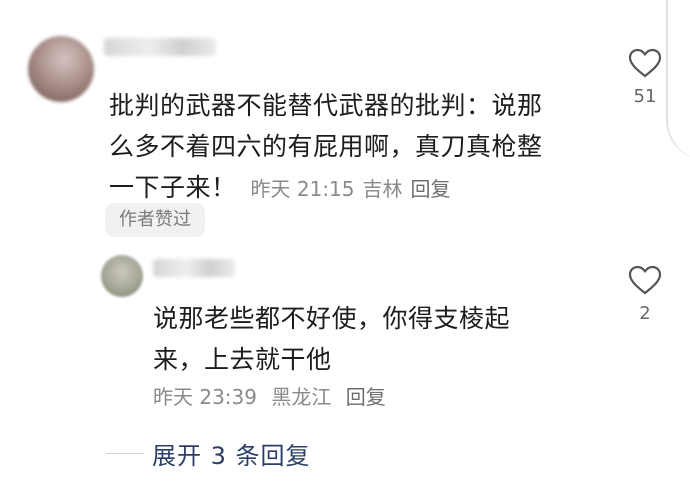 This screenshot has height=491, width=690. What do you see at coordinates (205, 397) in the screenshot?
I see `reply-time: 昨天 23:39` at bounding box center [205, 397].